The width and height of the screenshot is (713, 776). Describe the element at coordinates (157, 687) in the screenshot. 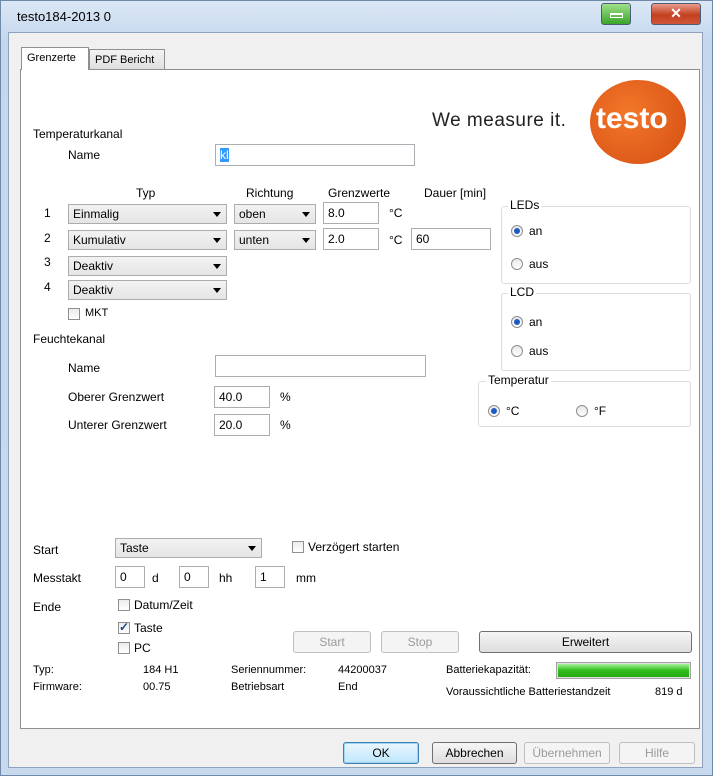

I see `firmware-value: 00.75` at that location.